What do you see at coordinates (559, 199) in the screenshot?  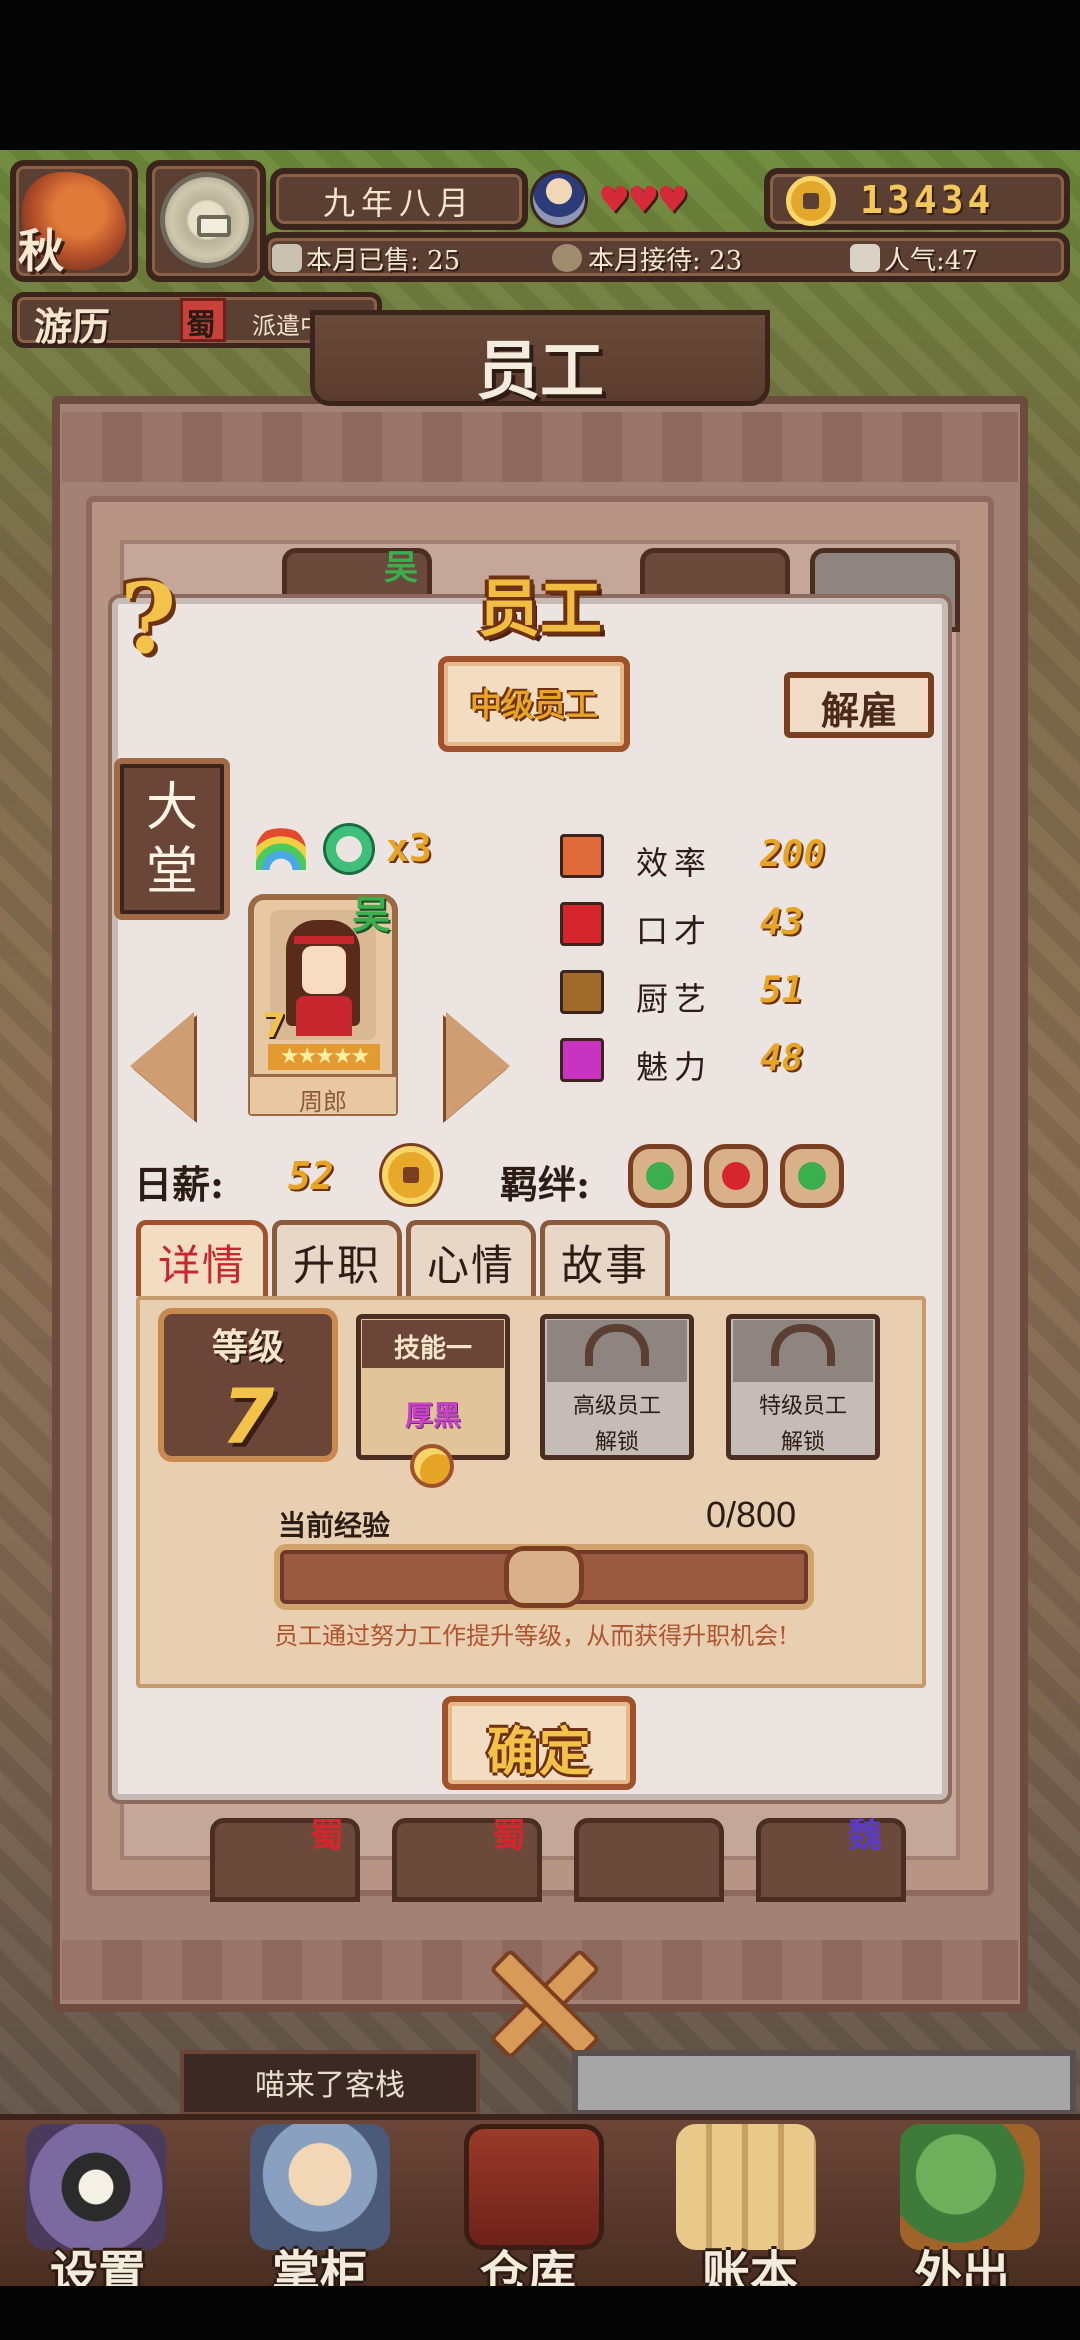 I see `guest-avatar-icon` at bounding box center [559, 199].